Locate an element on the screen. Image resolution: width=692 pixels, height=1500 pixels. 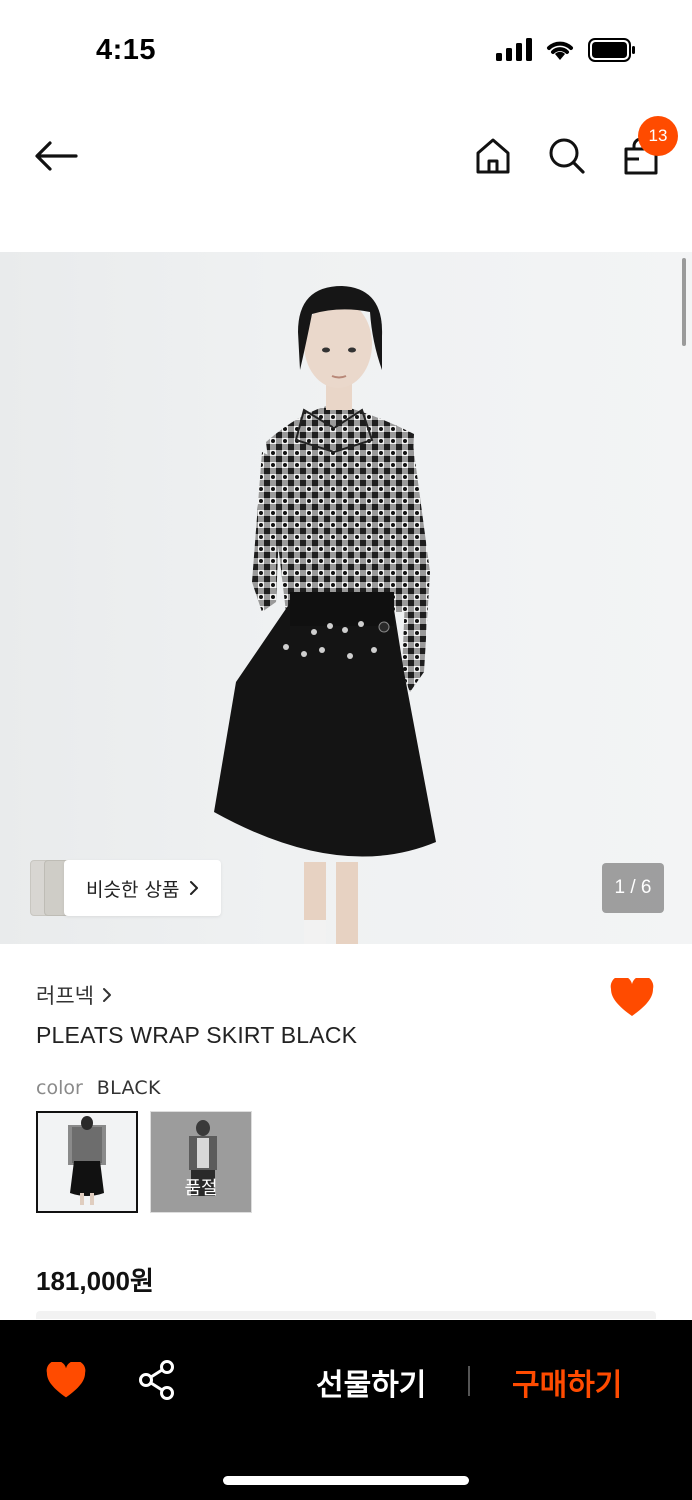
brand-link: 러프넥 is located at coordinates (74, 995).